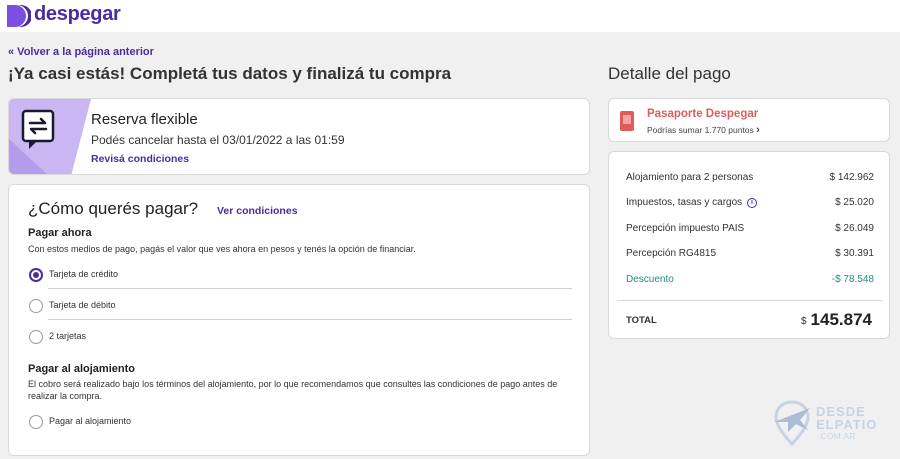 This screenshot has width=900, height=459. I want to click on debit-card-radio, so click(36, 306).